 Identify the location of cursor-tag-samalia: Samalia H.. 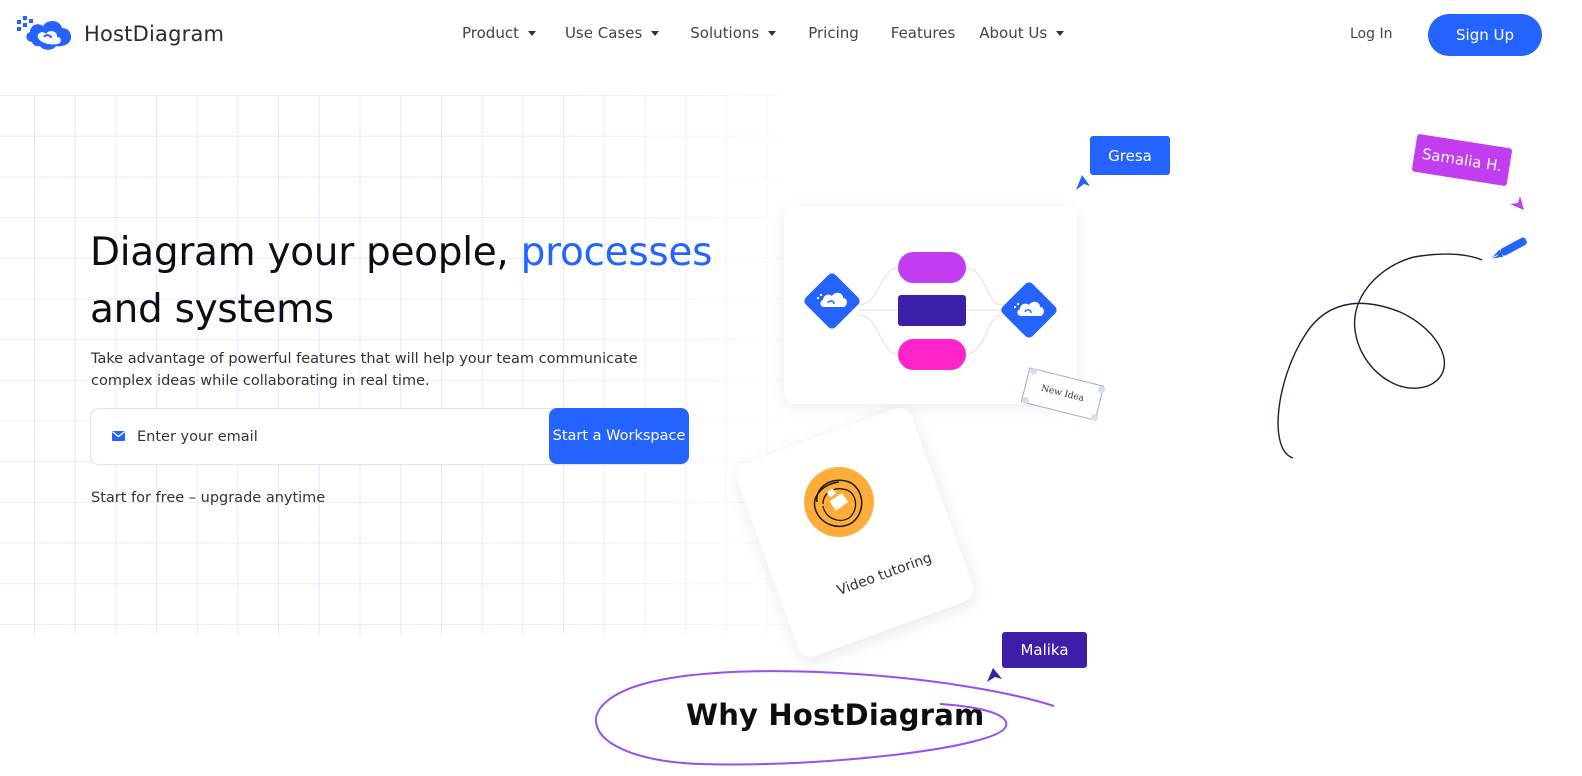
(1462, 160).